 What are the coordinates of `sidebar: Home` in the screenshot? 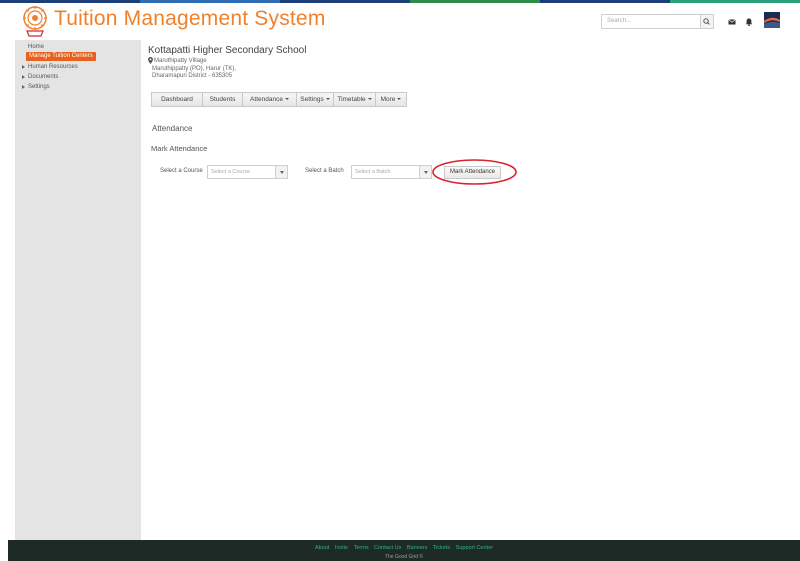 It's located at (78, 290).